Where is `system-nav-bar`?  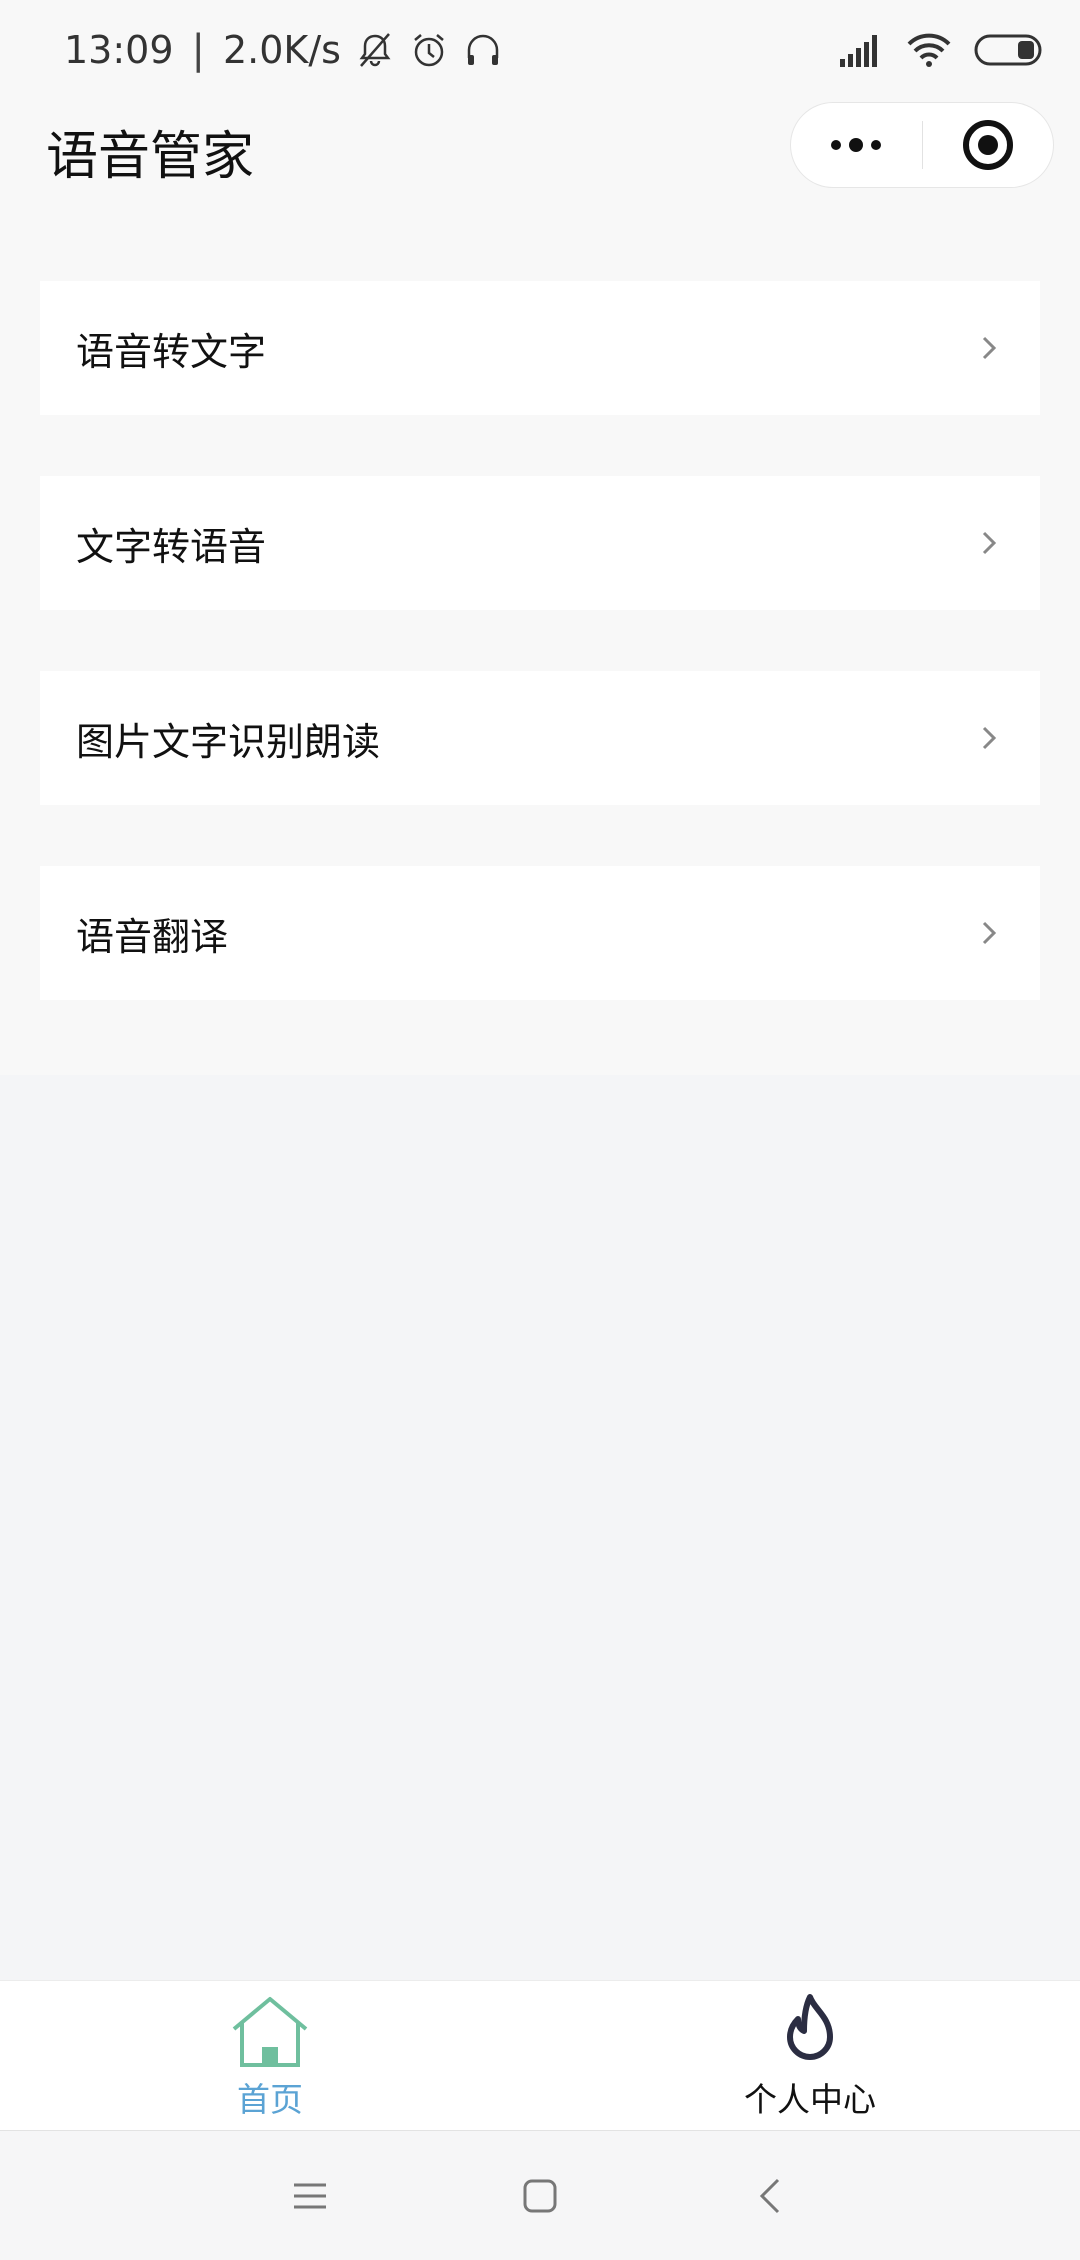
system-nav-bar is located at coordinates (540, 2195).